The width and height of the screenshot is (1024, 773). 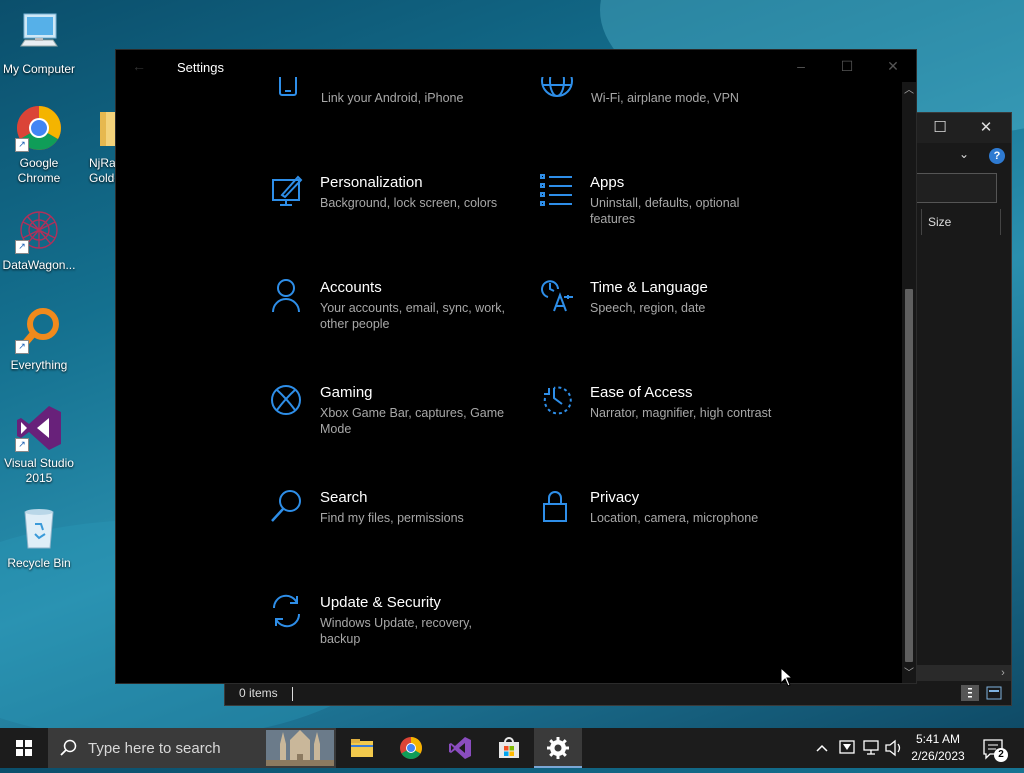 What do you see at coordinates (346, 392) in the screenshot?
I see `tile-name: Gaming` at bounding box center [346, 392].